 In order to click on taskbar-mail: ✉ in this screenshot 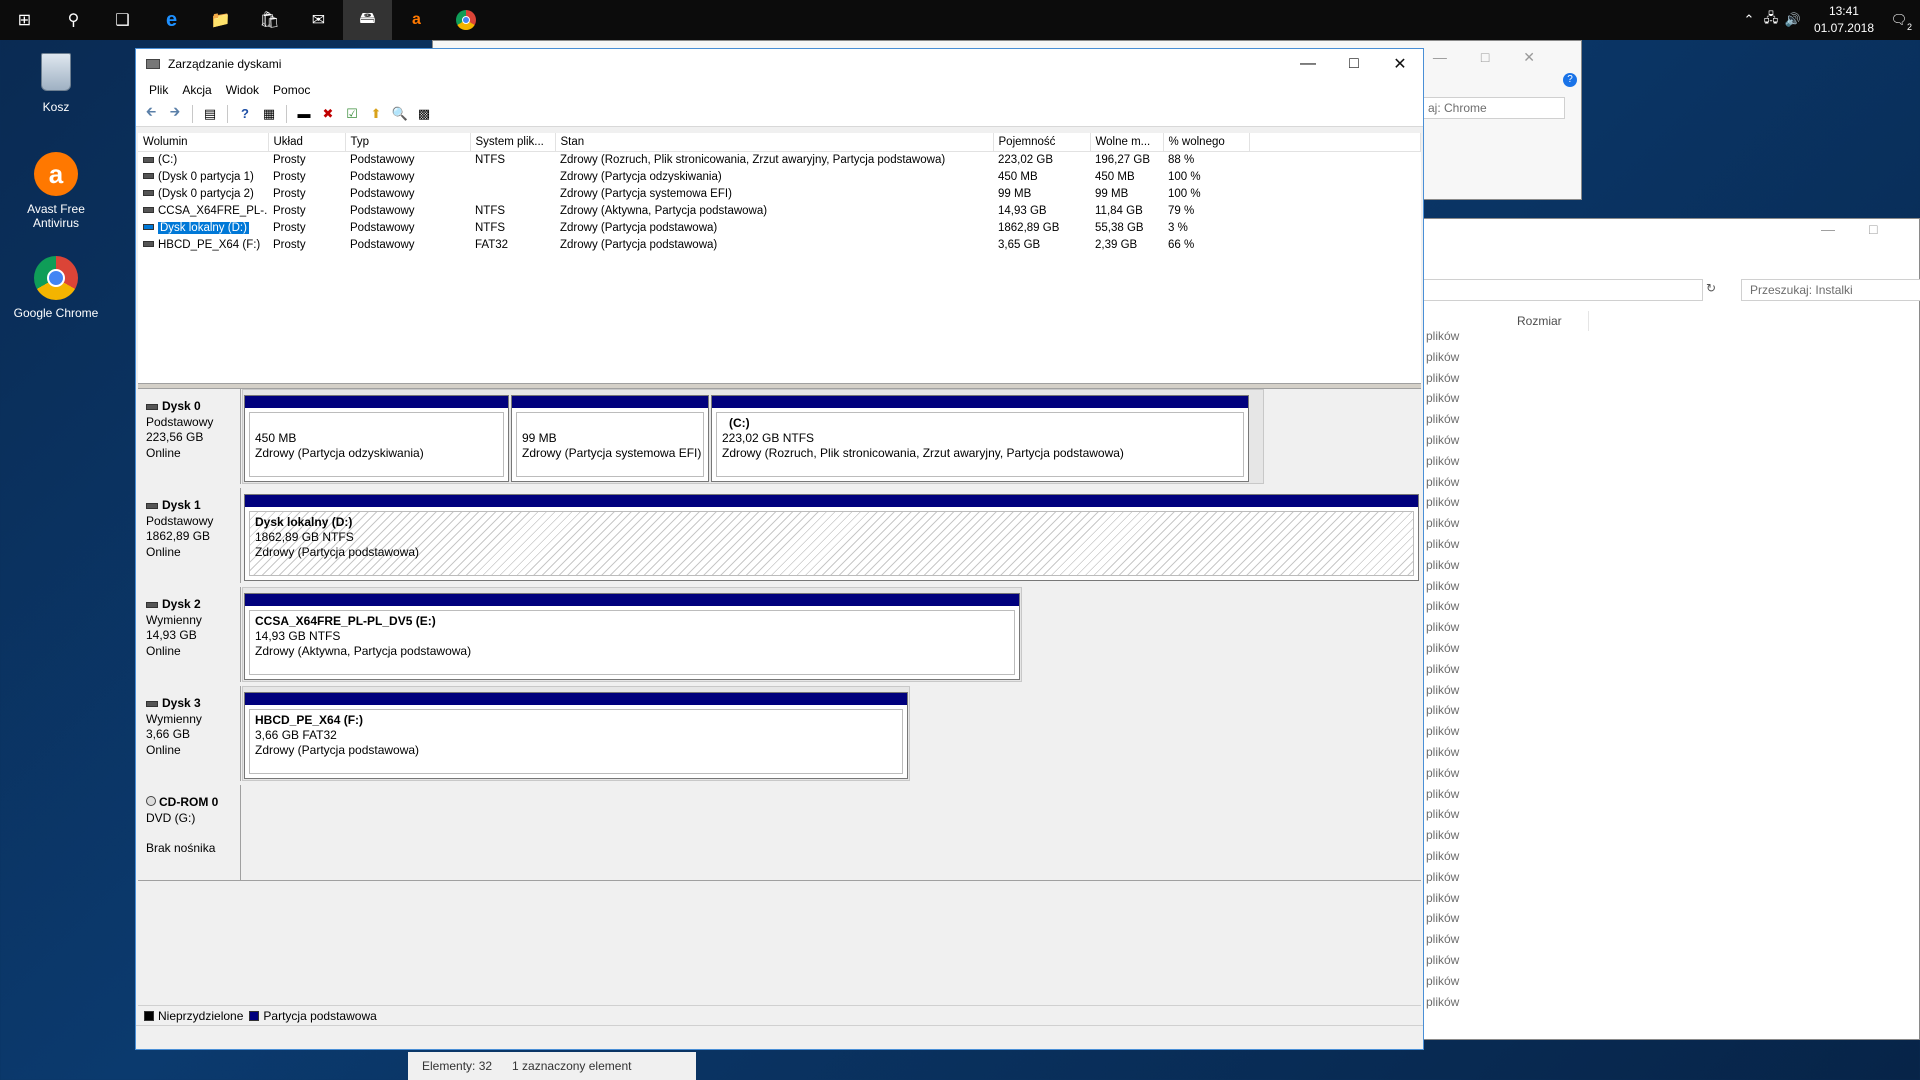, I will do `click(318, 20)`.